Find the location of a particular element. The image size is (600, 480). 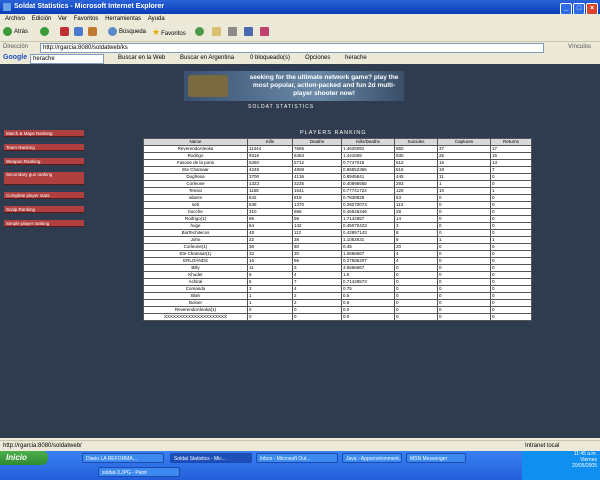

nav-scalp-ranking: Scalp Ranking is located at coordinates (44, 209).